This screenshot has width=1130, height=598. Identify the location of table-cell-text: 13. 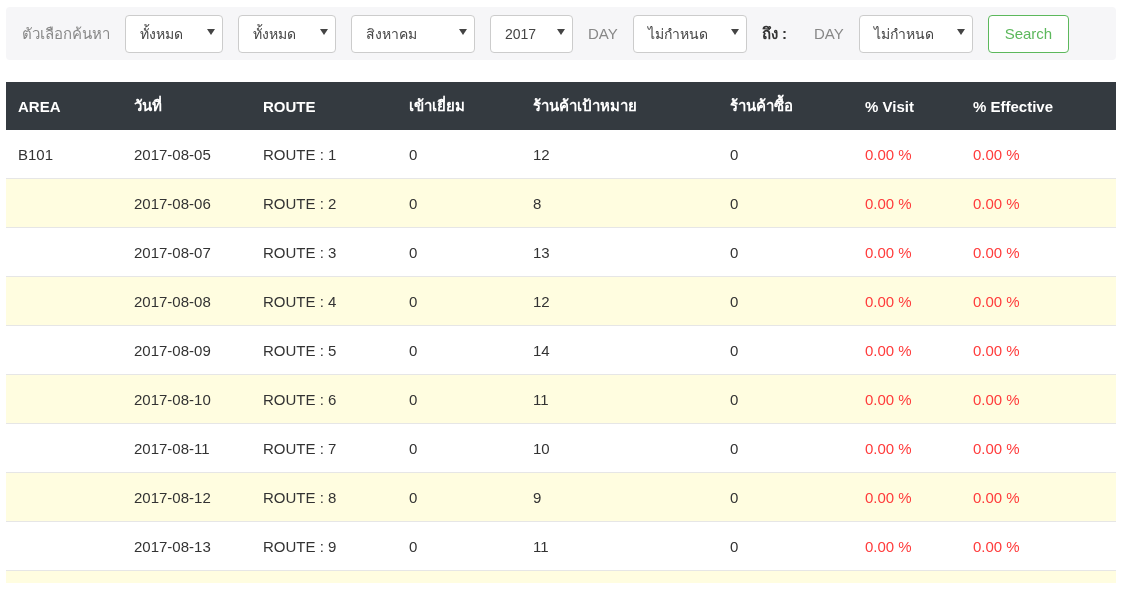
(541, 252).